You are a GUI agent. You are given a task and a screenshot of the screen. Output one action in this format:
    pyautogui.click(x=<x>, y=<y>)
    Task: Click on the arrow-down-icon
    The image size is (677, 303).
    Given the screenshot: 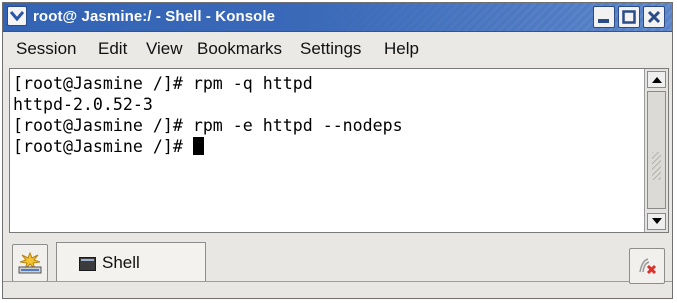 What is the action you would take?
    pyautogui.click(x=657, y=221)
    